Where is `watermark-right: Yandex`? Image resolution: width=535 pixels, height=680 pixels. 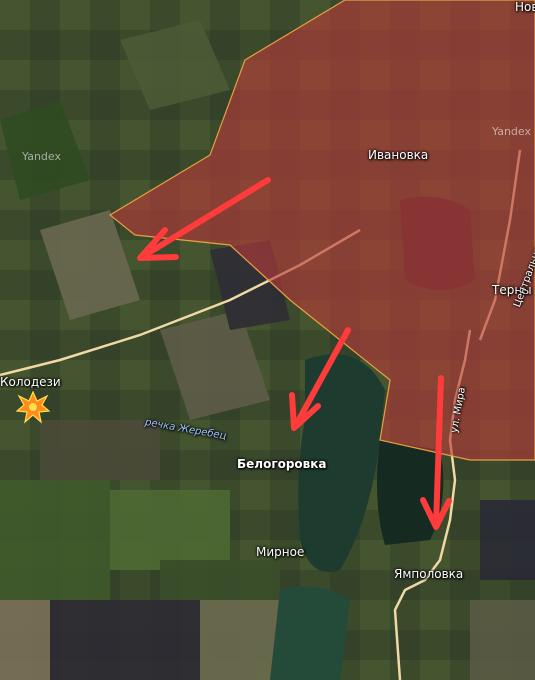
watermark-right: Yandex is located at coordinates (511, 131).